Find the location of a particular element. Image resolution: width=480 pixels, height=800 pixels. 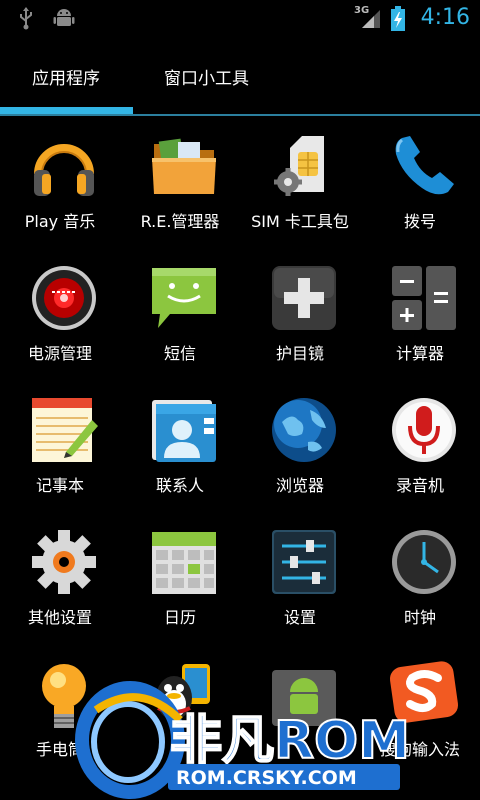

phone-icon is located at coordinates (424, 165).